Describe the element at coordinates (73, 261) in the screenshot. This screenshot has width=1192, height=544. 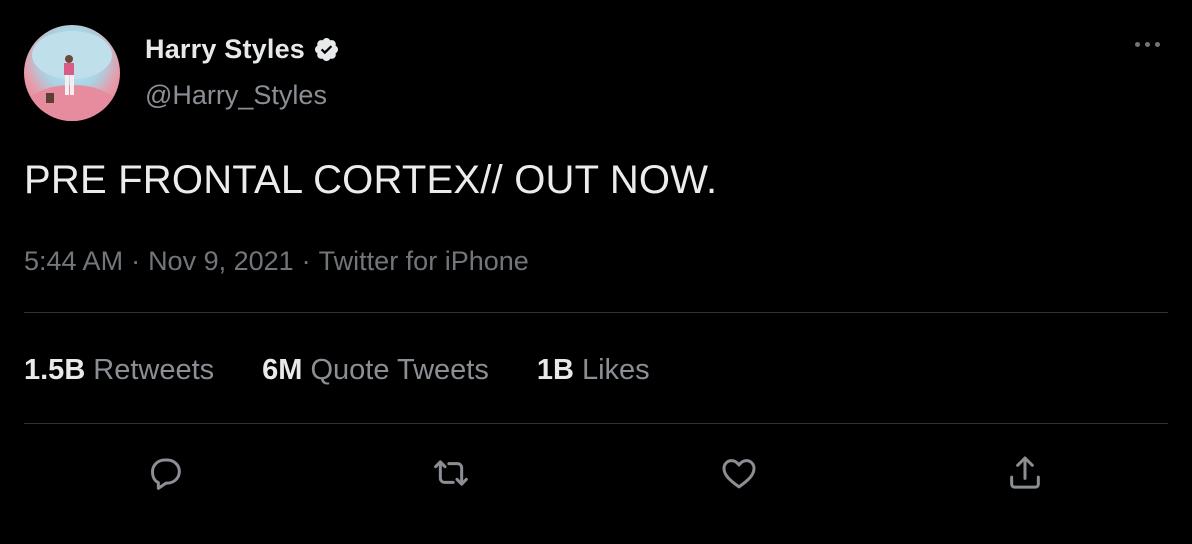
I see `tweet-time: 5:44 AM` at that location.